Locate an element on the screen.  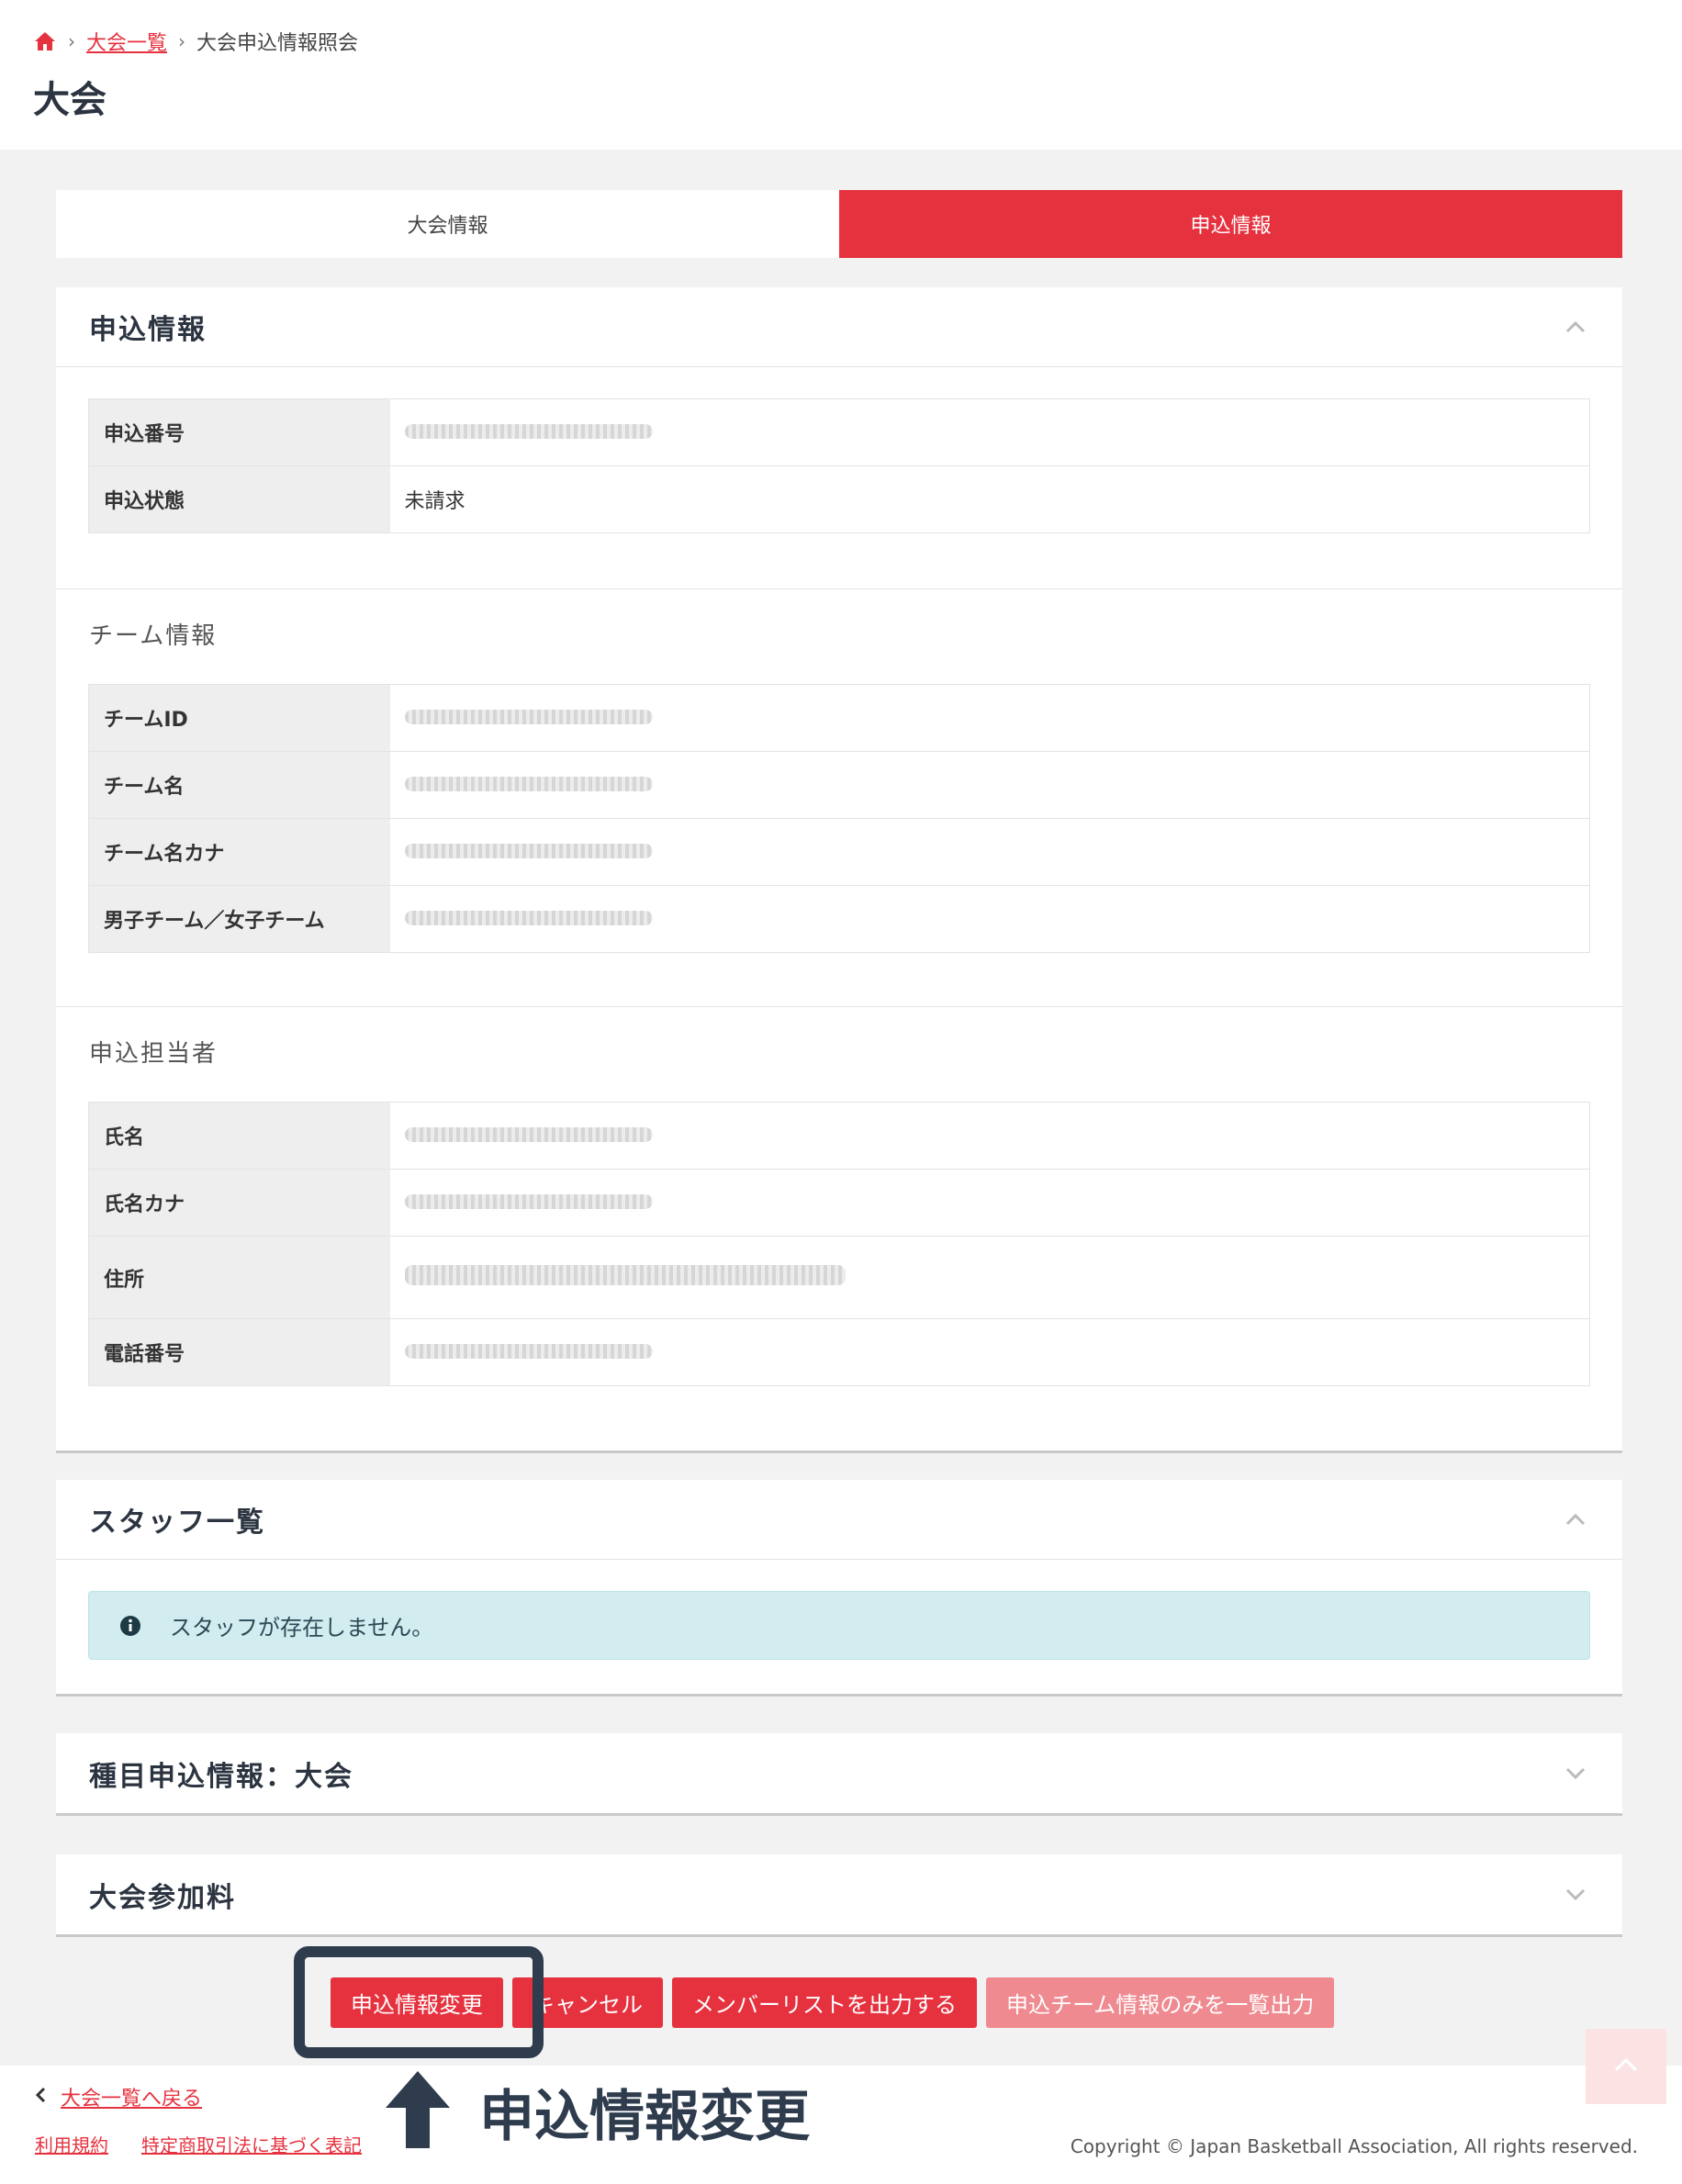
table-row: 氏名カナ is located at coordinates (839, 1203).